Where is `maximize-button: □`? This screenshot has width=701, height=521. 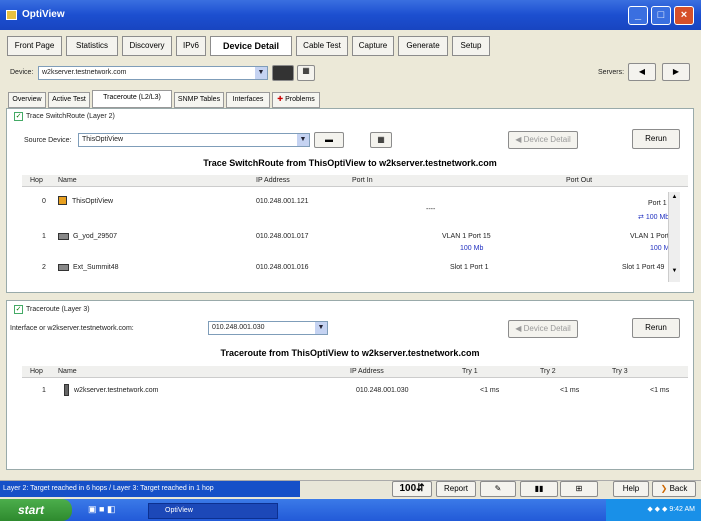 maximize-button: □ is located at coordinates (661, 15).